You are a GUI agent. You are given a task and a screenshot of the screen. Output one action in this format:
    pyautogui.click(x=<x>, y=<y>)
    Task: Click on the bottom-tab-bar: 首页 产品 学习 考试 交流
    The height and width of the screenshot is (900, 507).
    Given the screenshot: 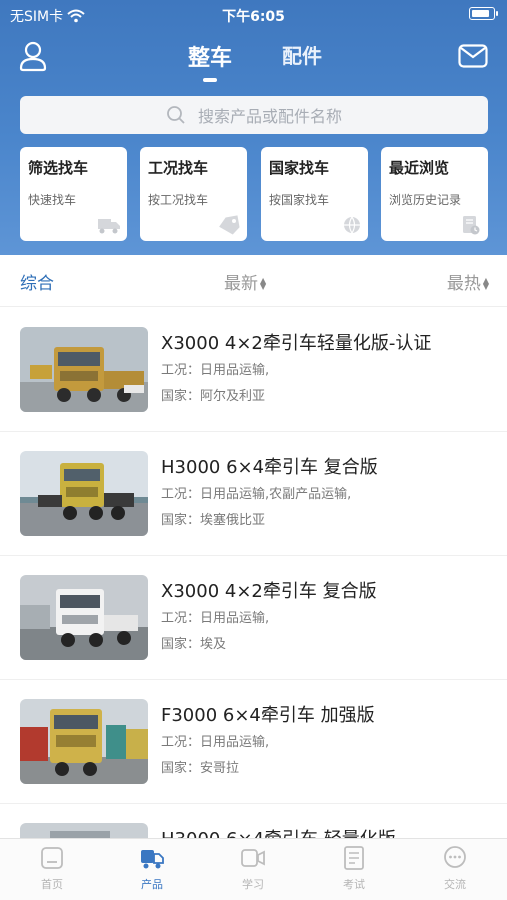 What is the action you would take?
    pyautogui.click(x=253, y=869)
    